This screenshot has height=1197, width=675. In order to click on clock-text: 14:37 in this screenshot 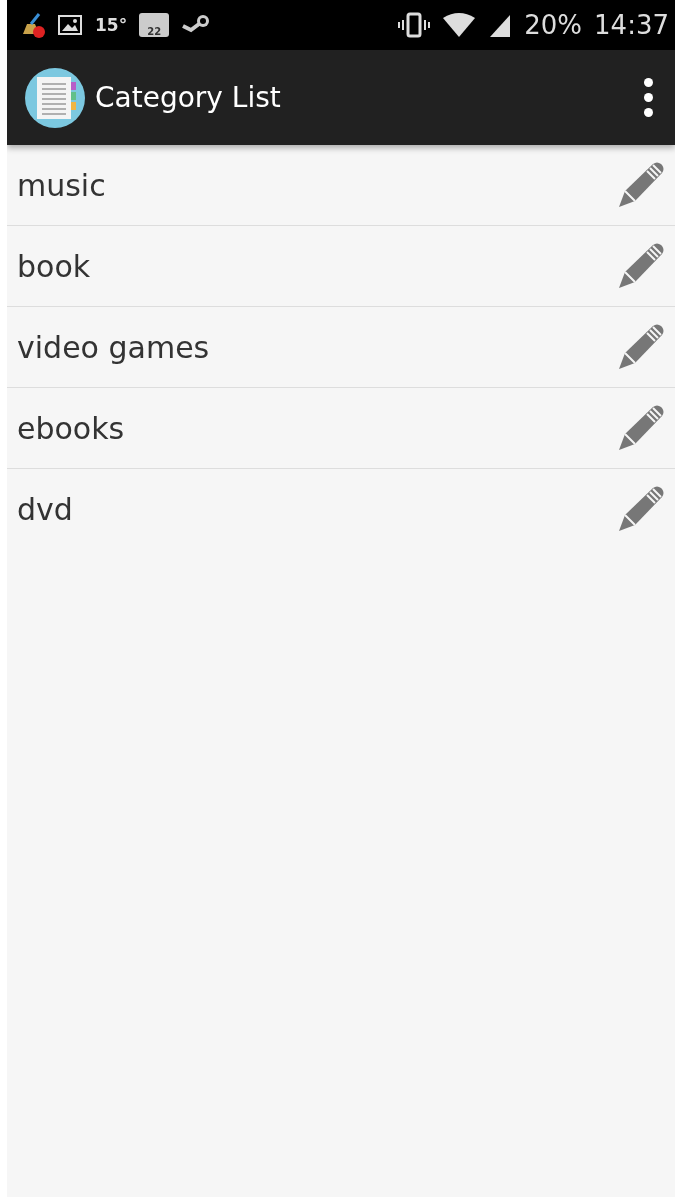, I will do `click(631, 25)`.